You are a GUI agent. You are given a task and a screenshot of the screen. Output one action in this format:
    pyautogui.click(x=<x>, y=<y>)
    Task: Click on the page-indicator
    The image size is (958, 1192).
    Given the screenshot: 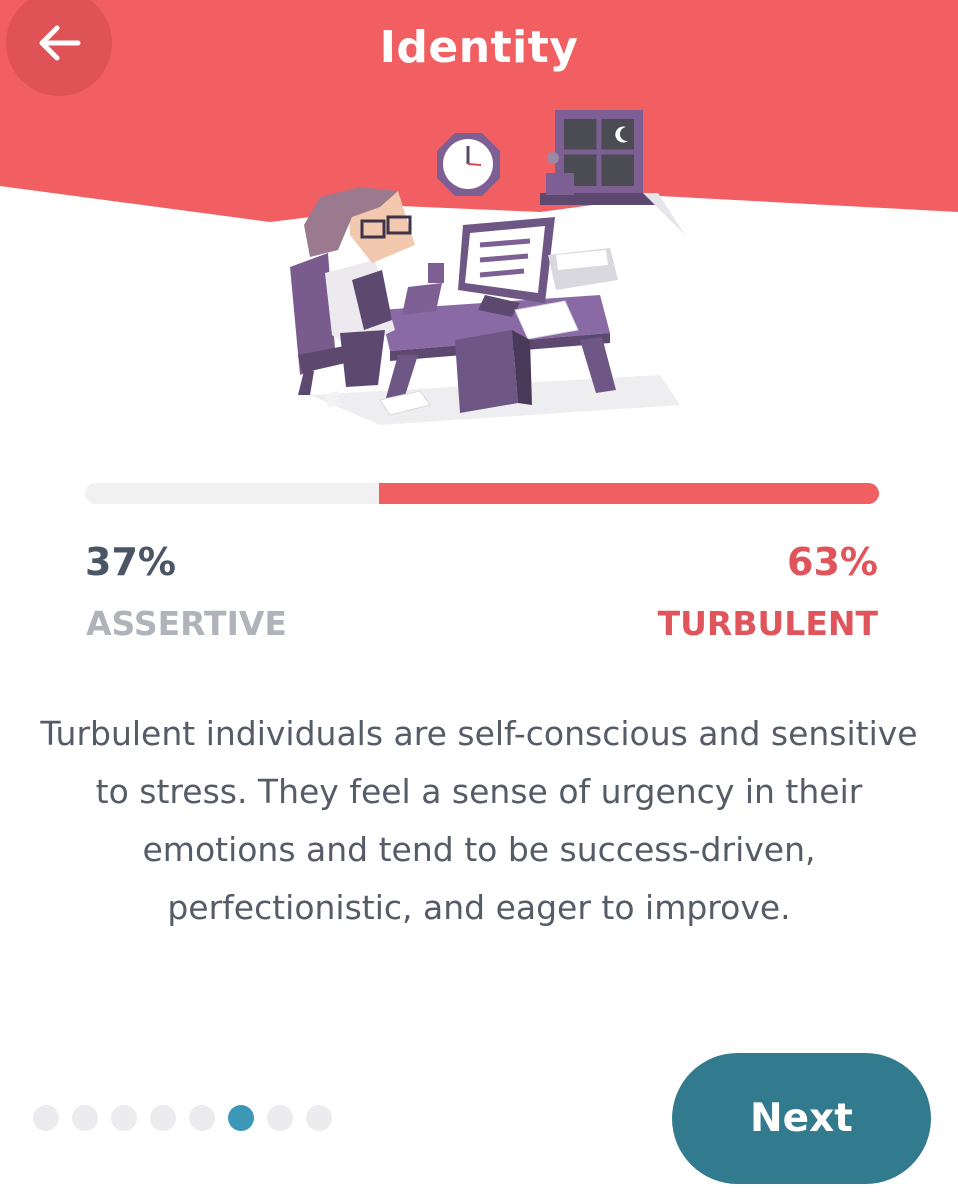 What is the action you would take?
    pyautogui.click(x=182, y=1118)
    